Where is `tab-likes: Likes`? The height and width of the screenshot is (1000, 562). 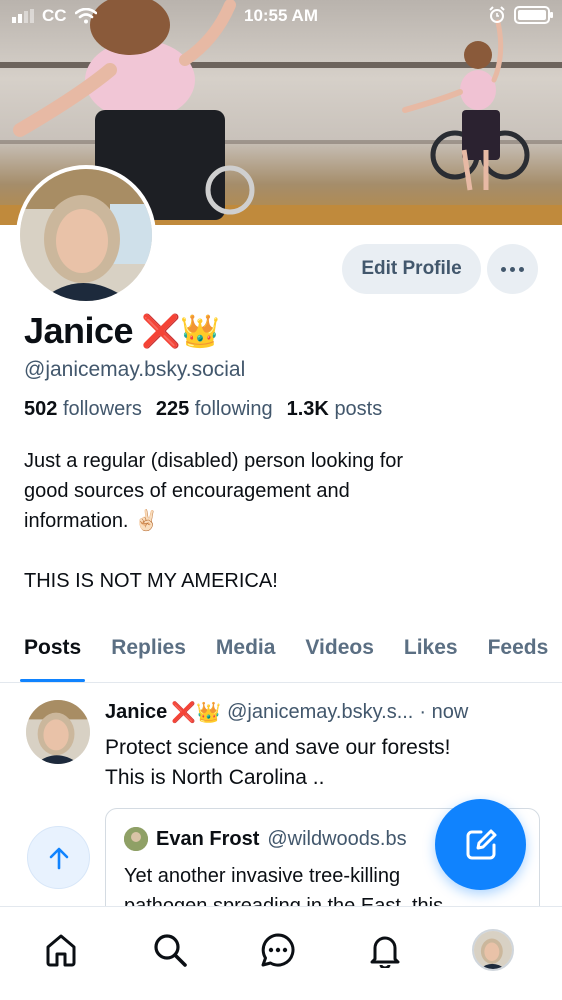 tab-likes: Likes is located at coordinates (431, 652).